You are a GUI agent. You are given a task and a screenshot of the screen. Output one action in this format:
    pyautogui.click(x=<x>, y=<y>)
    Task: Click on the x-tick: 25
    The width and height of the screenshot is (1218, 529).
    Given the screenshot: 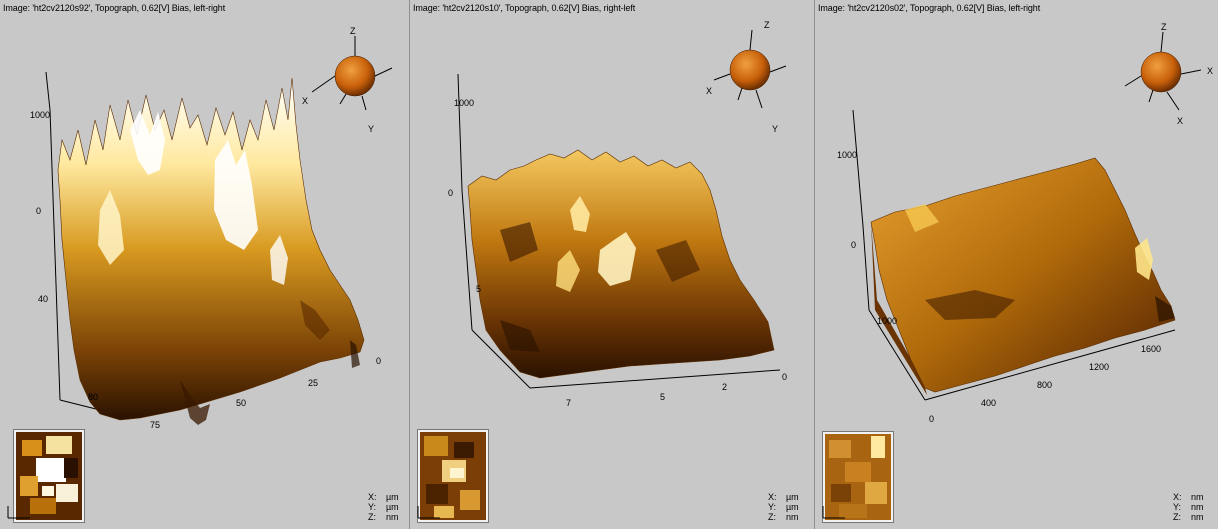 What is the action you would take?
    pyautogui.click(x=313, y=383)
    